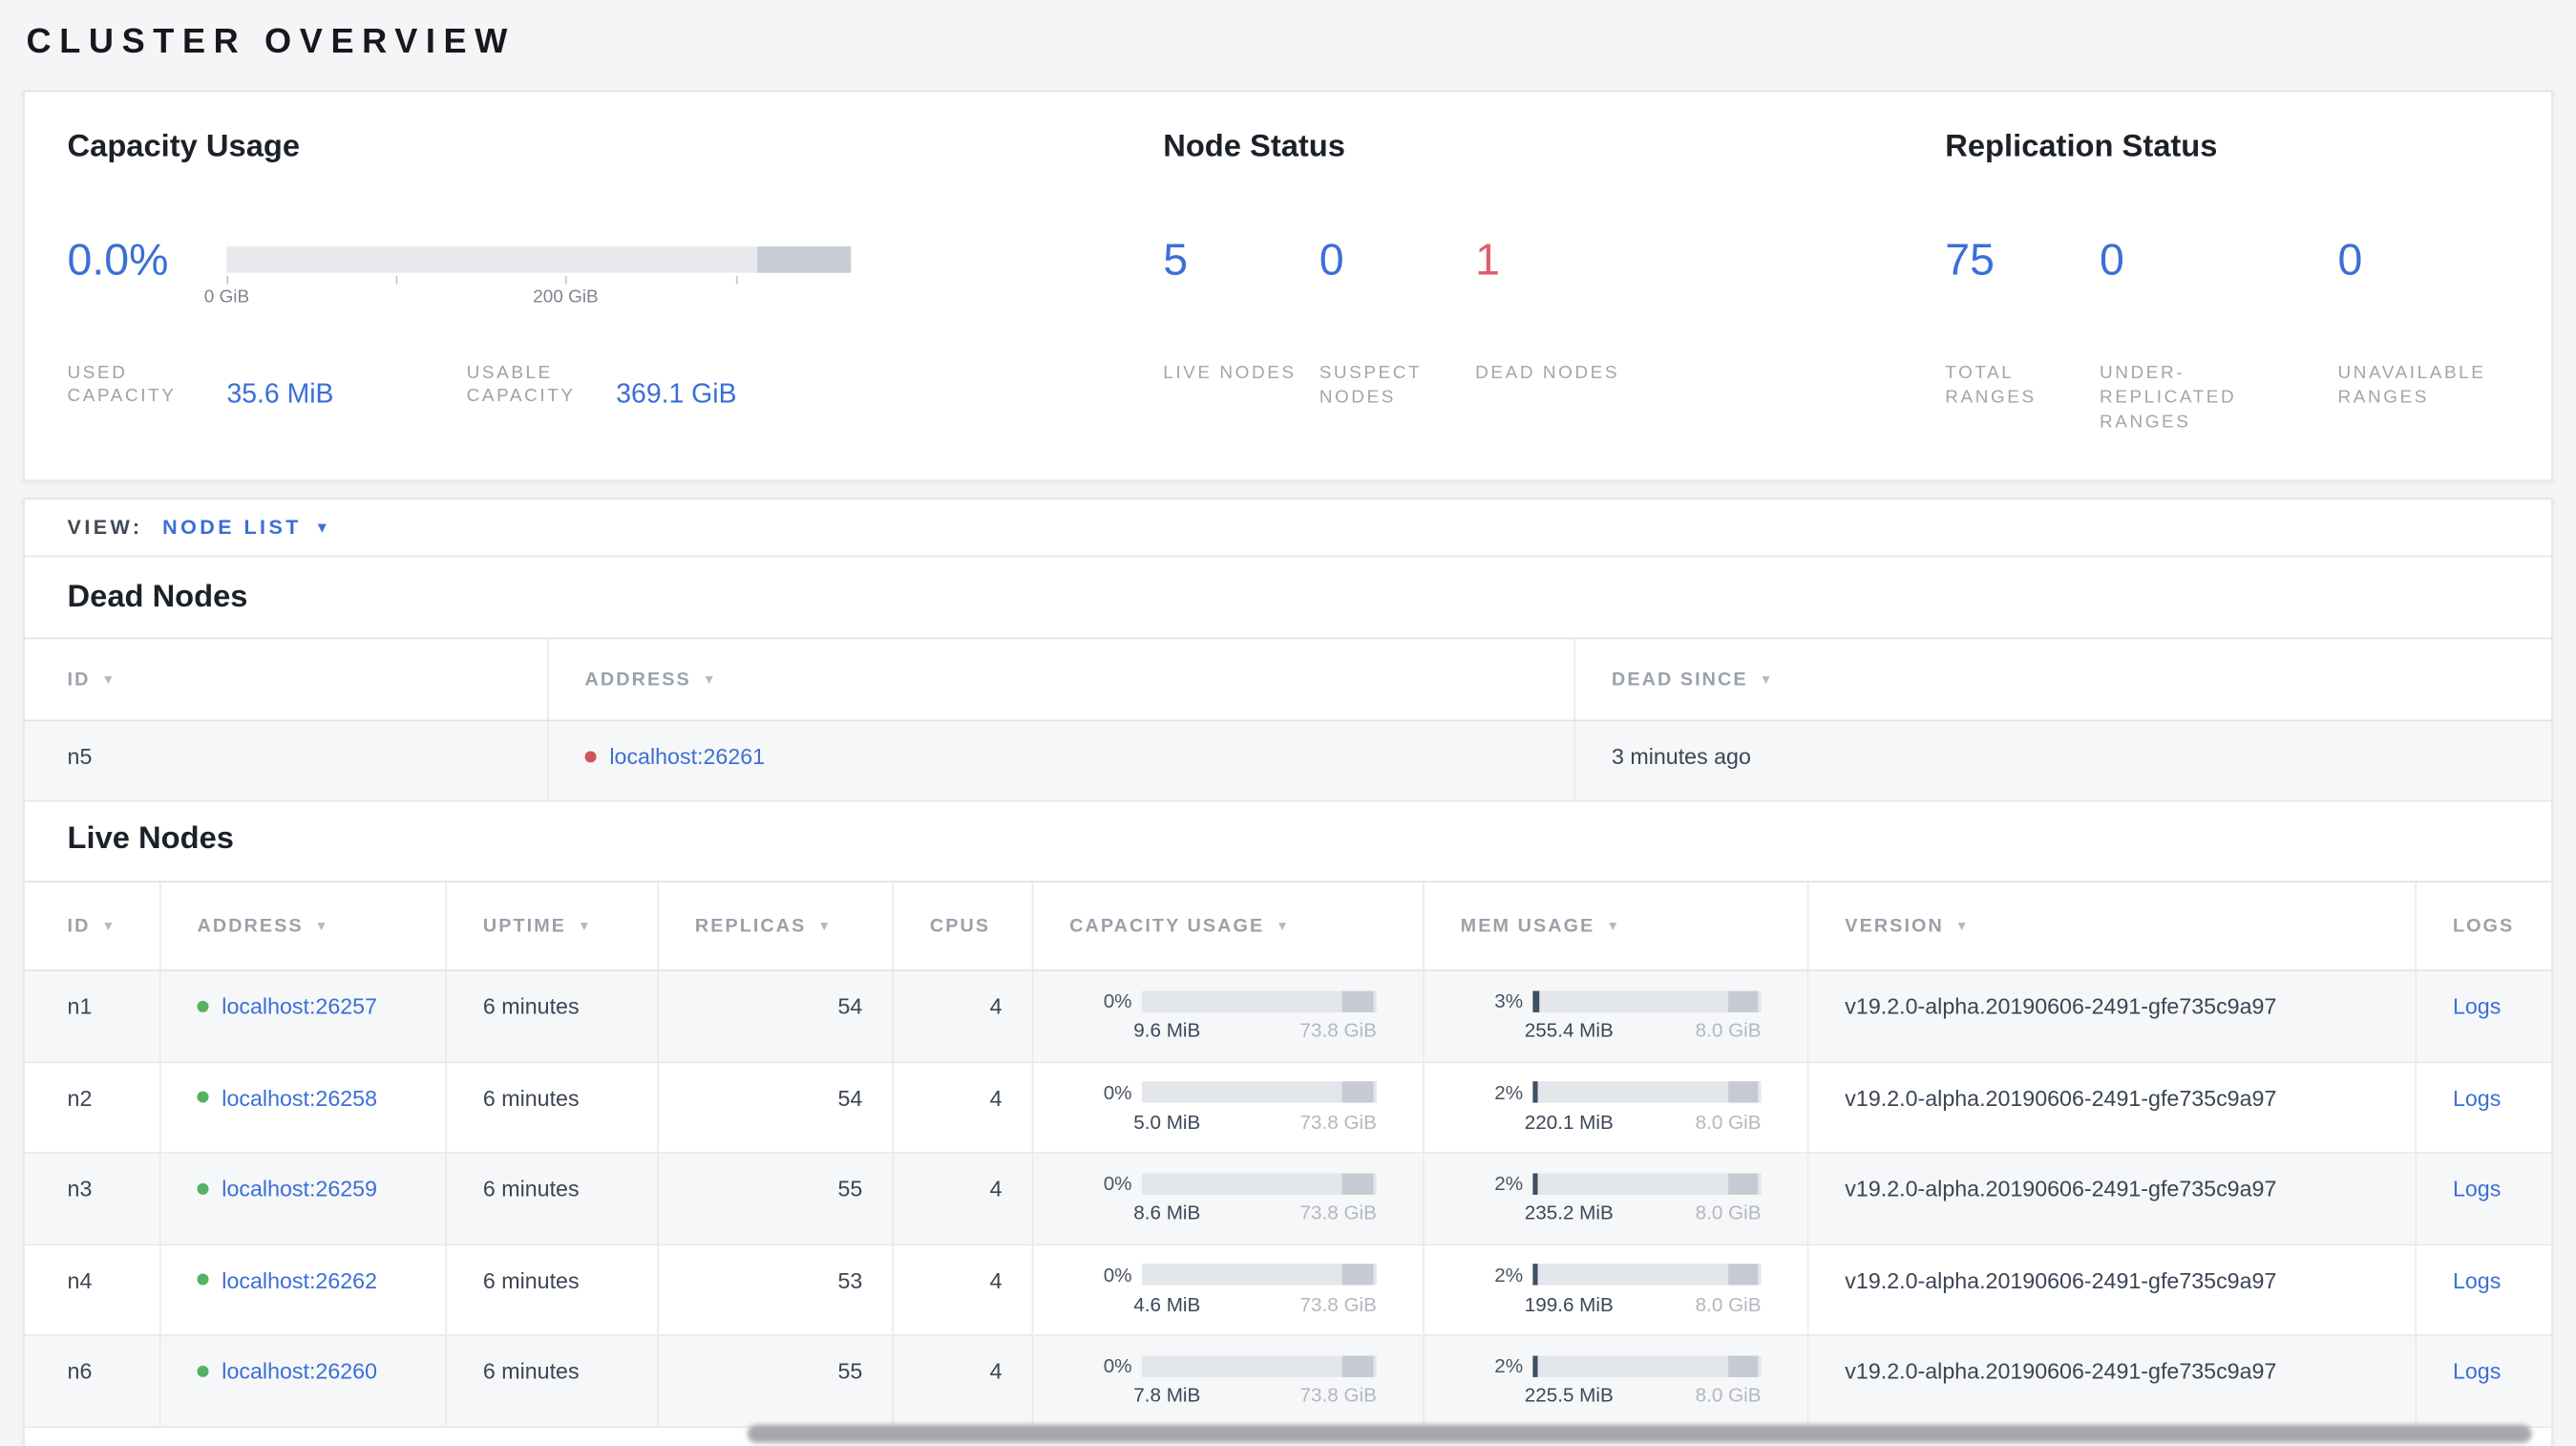 The height and width of the screenshot is (1446, 2576). I want to click on column-header-version: VERSION ▼, so click(2113, 926).